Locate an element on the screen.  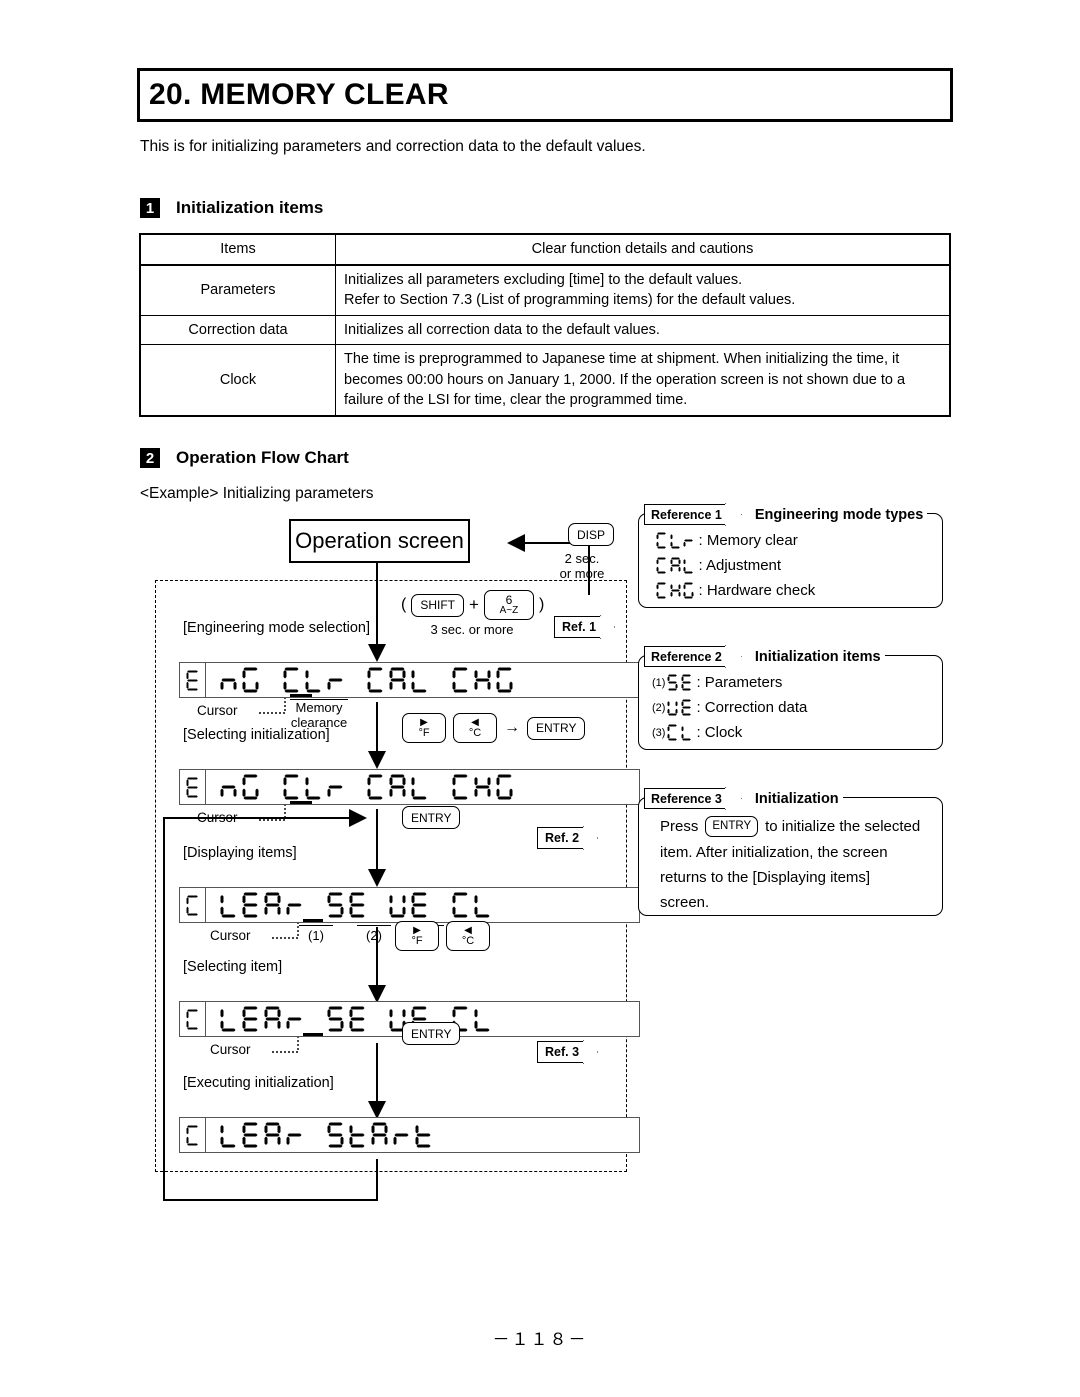
lcd-engineering-mode-selection is located at coordinates (409, 680).